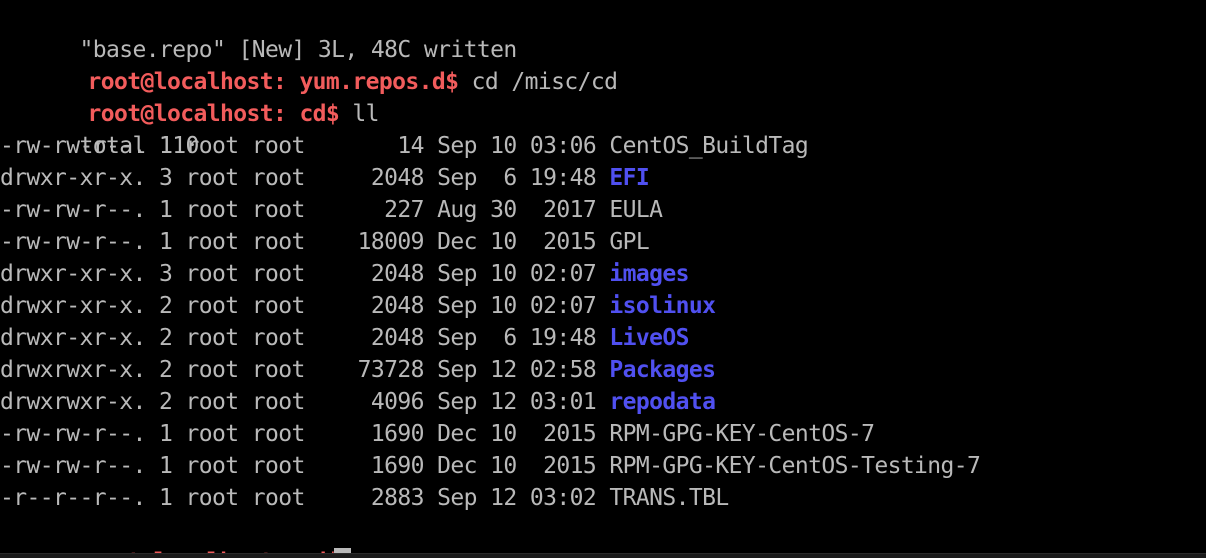  What do you see at coordinates (603, 32) in the screenshot?
I see `status-line: "base.repo" [New] 3L, 48C written` at bounding box center [603, 32].